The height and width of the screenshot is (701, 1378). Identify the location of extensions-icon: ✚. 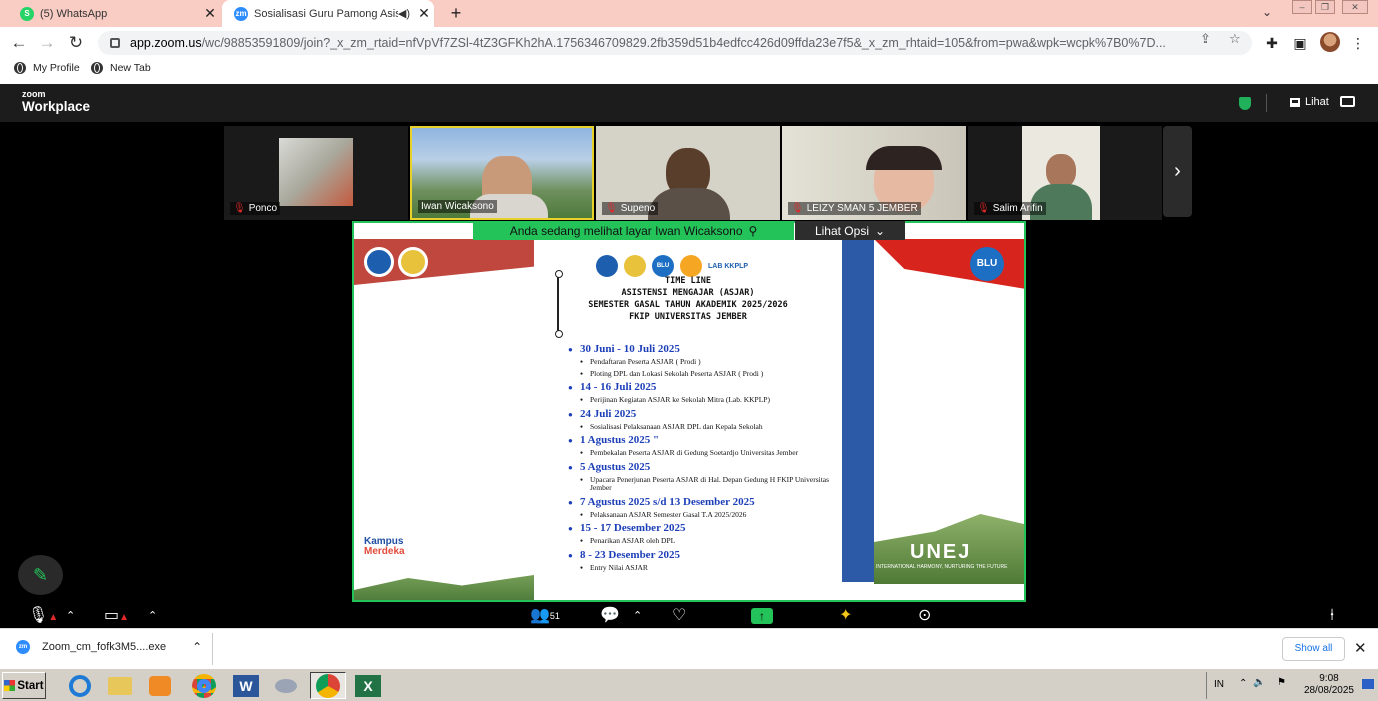
(1272, 43).